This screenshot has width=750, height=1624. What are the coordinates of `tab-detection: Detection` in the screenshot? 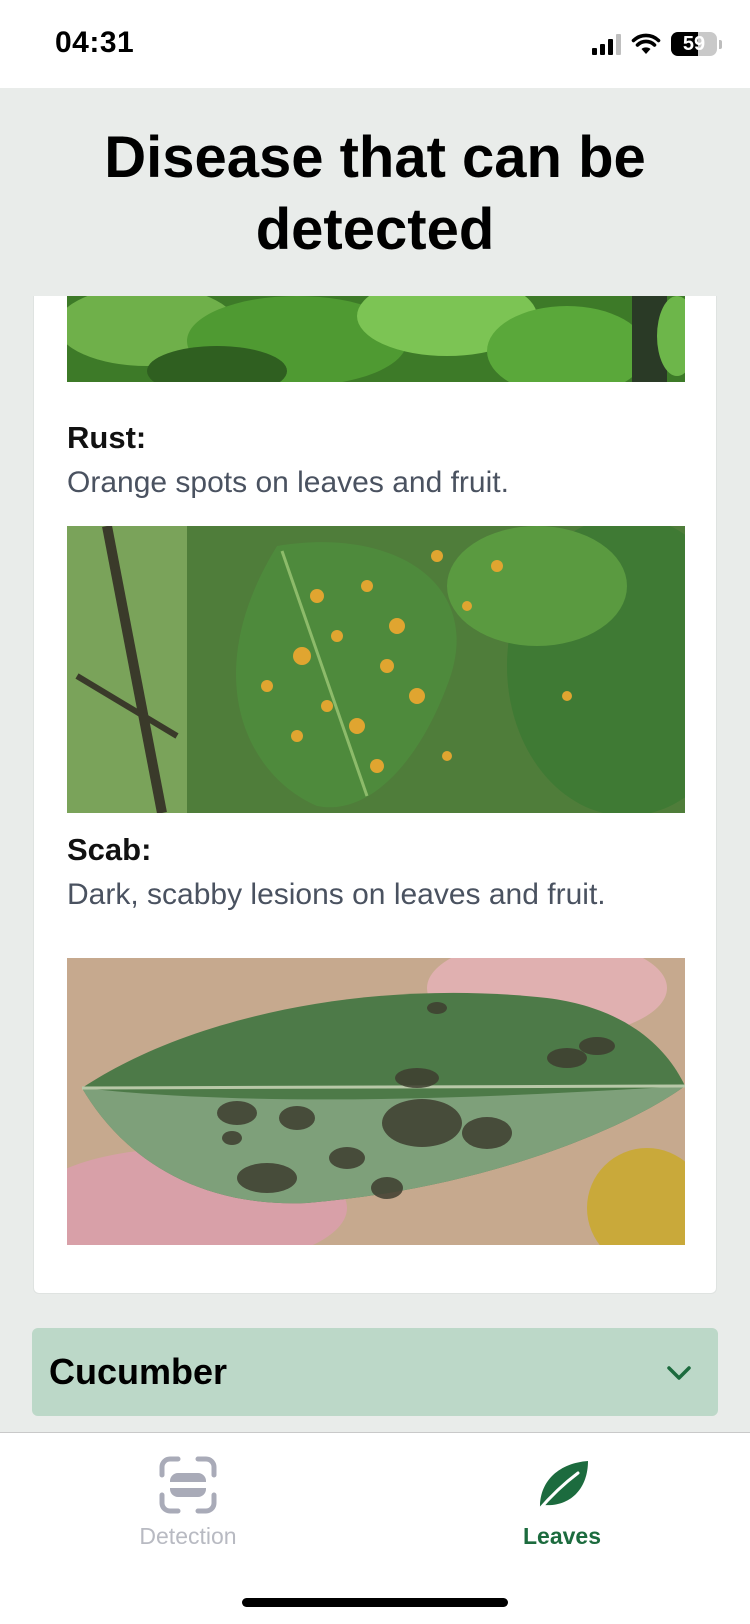 It's located at (188, 1502).